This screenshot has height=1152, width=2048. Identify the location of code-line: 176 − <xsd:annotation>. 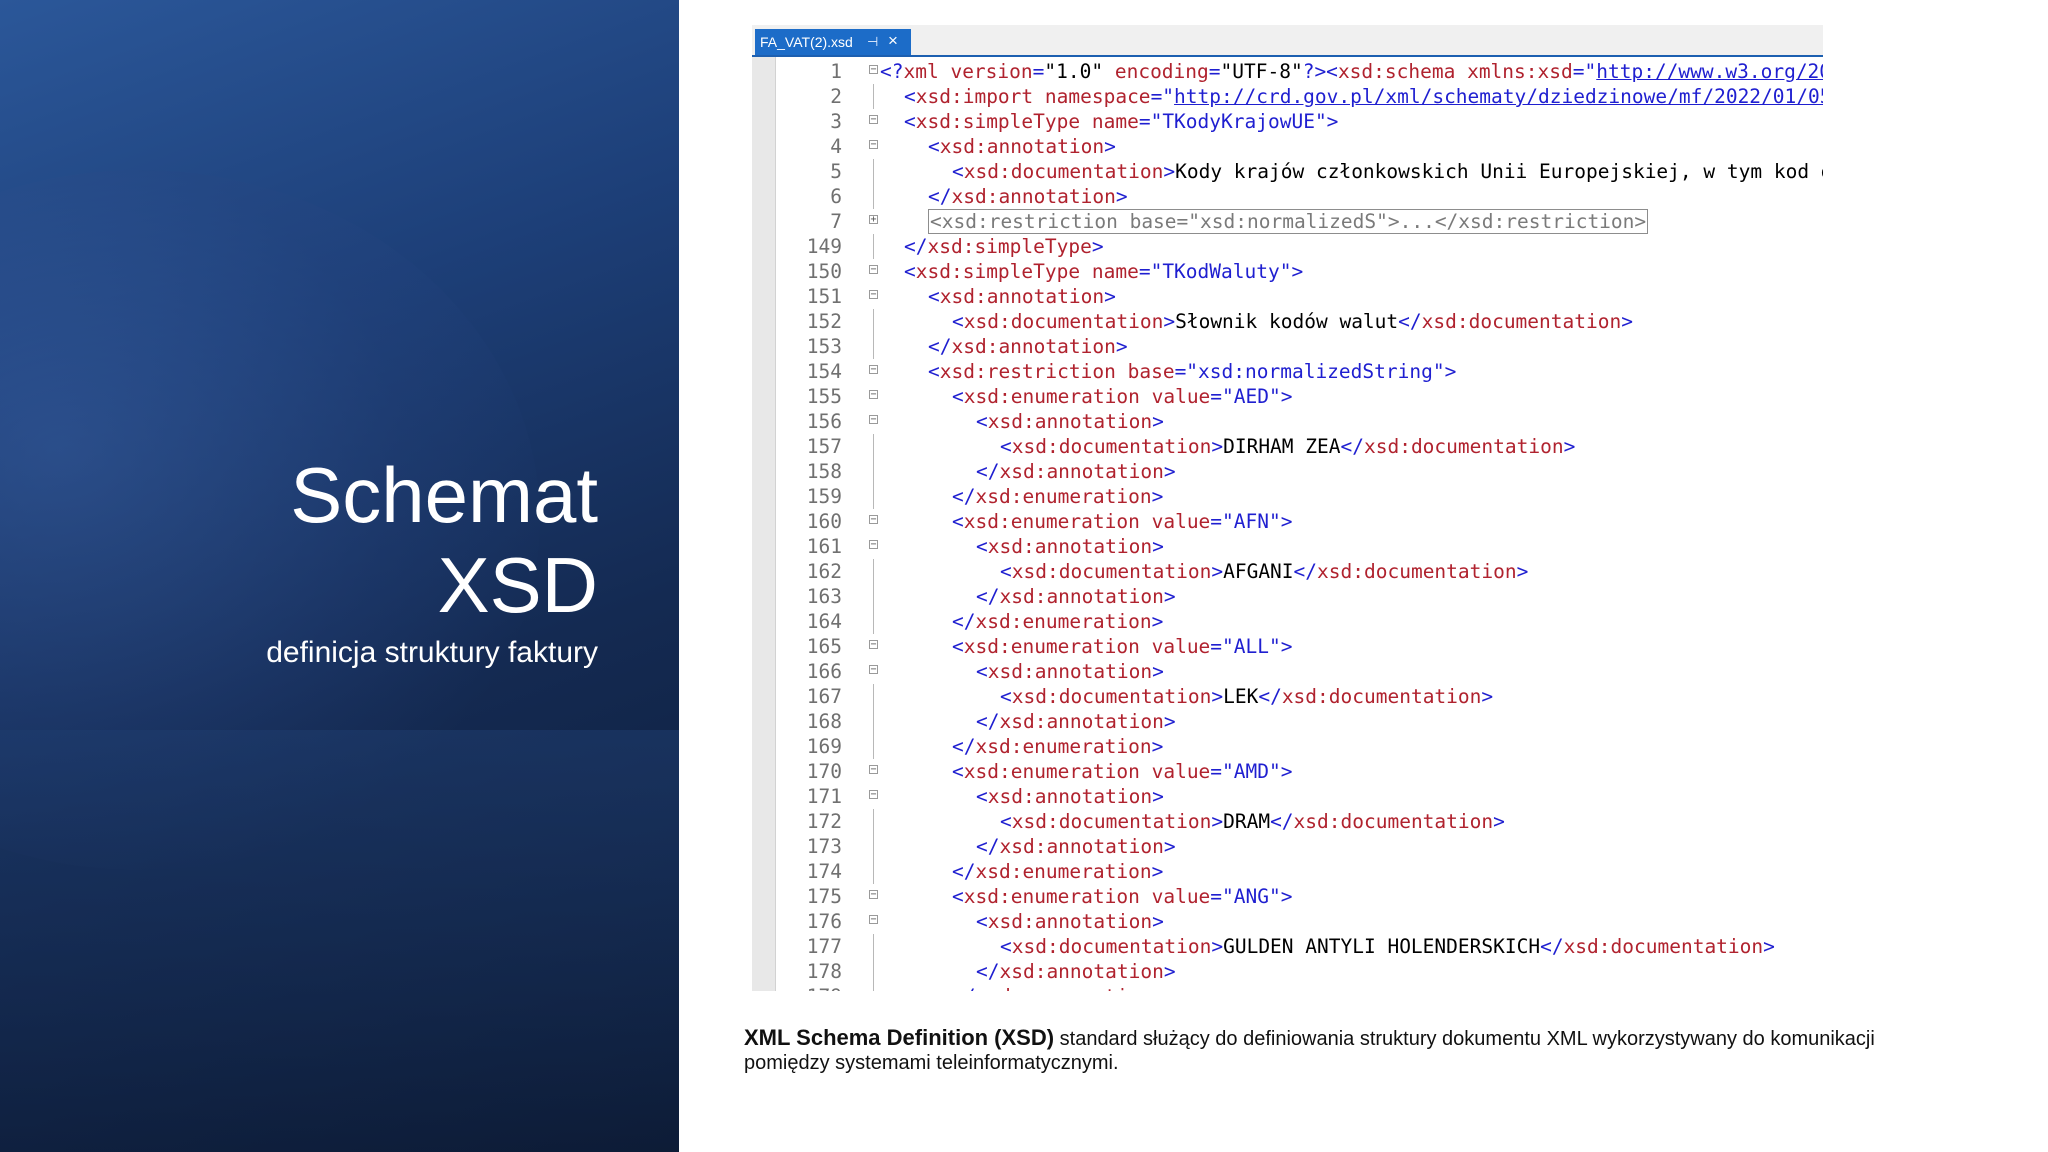
(1287, 921).